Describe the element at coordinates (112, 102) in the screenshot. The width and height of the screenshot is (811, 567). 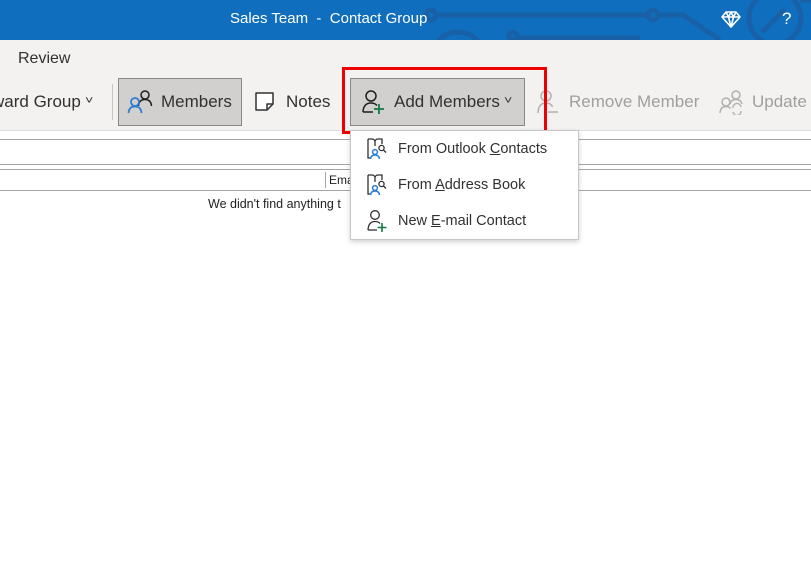
I see `ribbon-separator` at that location.